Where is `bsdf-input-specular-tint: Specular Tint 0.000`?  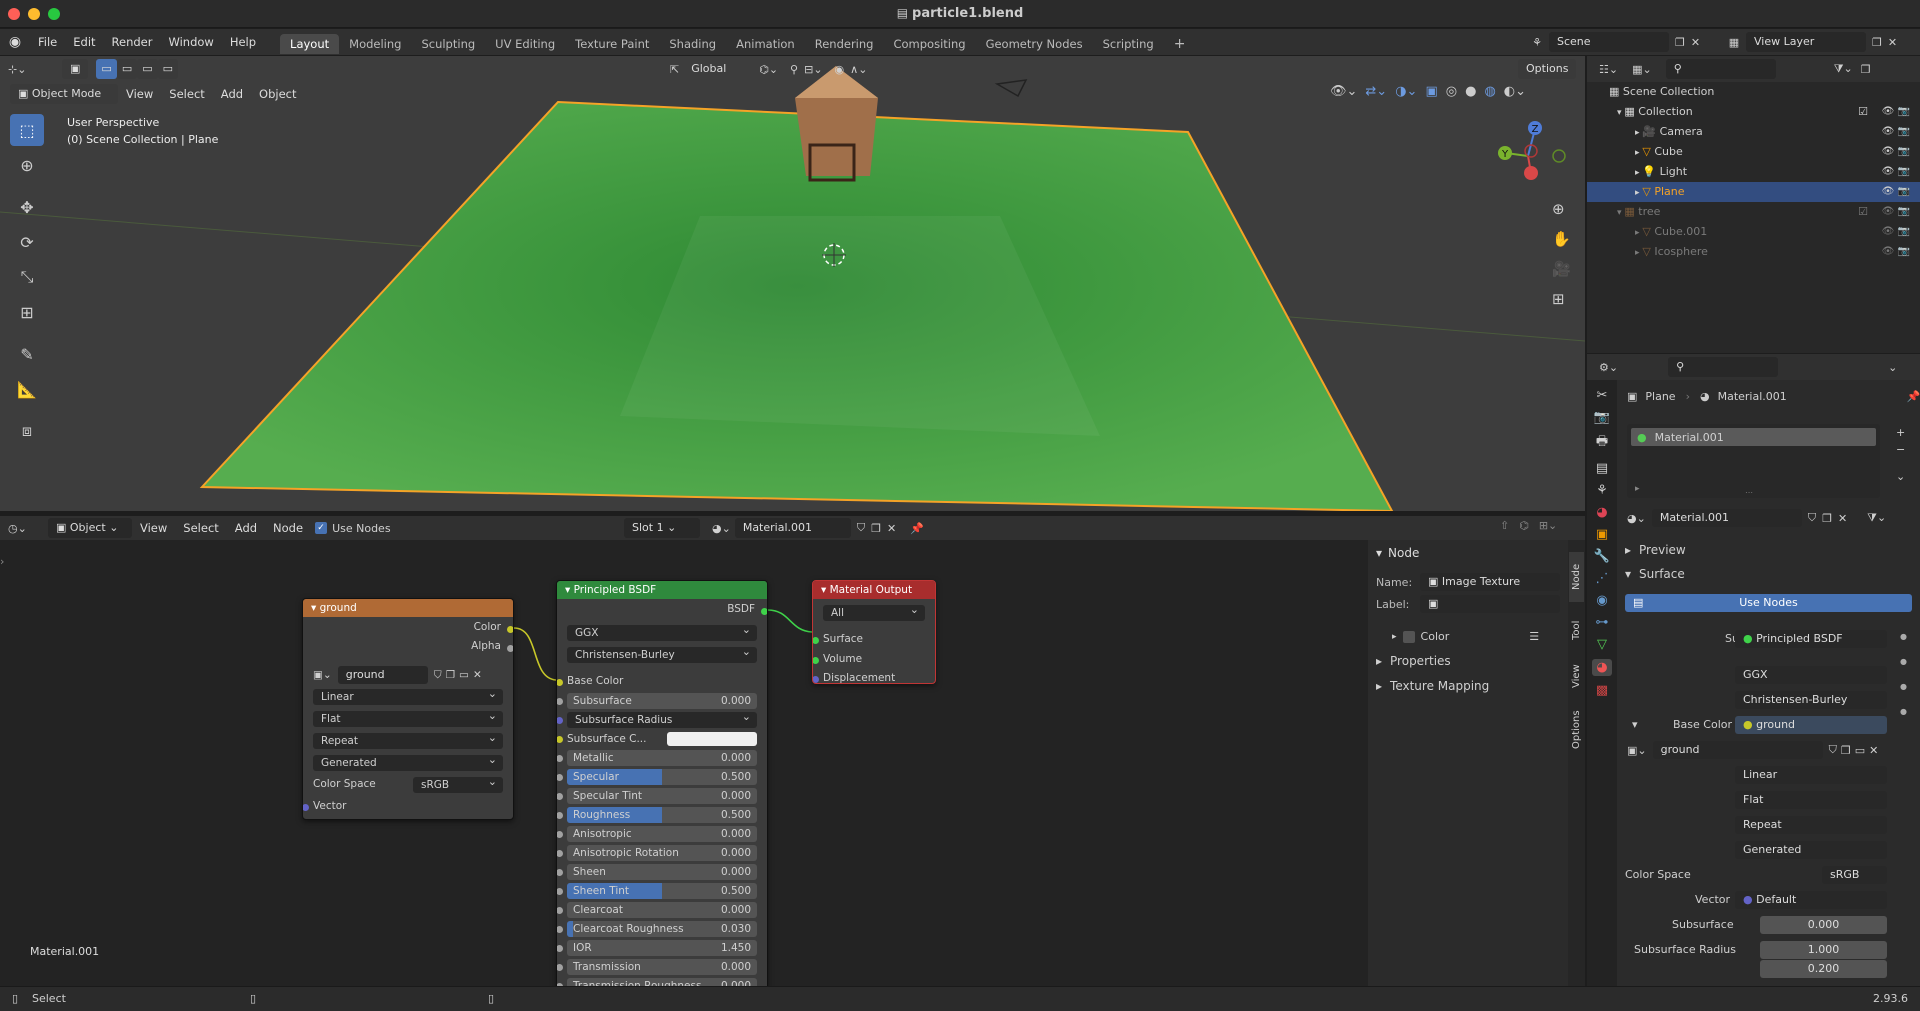 bsdf-input-specular-tint: Specular Tint 0.000 is located at coordinates (662, 796).